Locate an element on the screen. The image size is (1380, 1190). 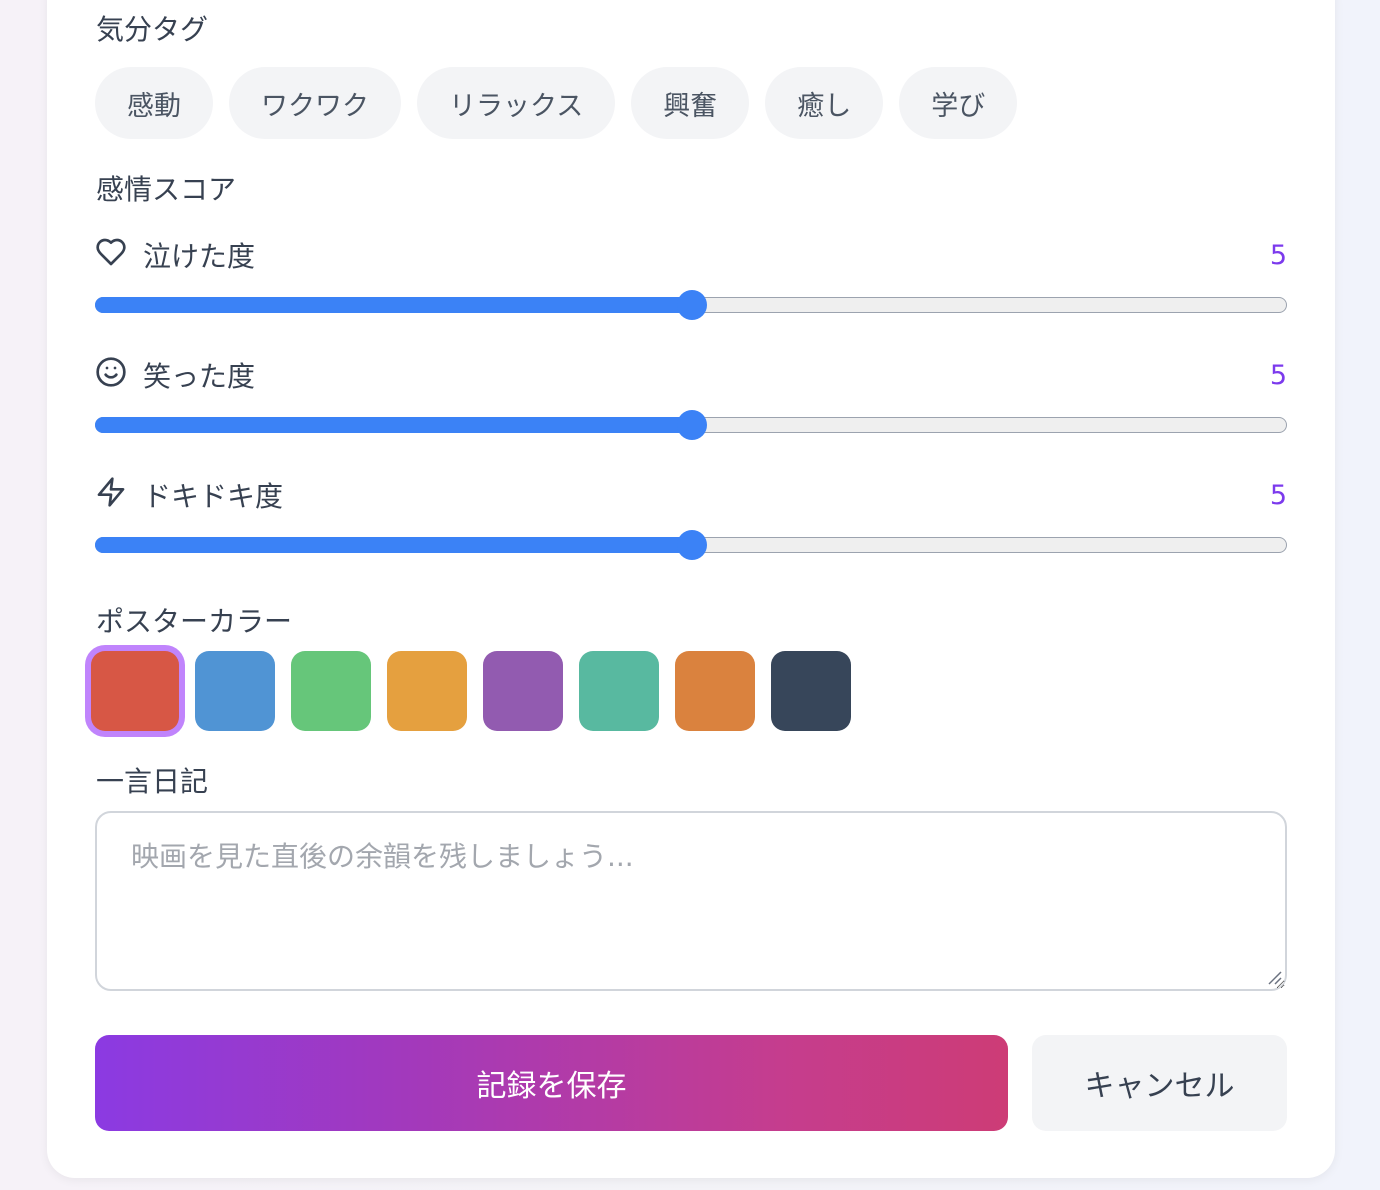
poster-color-label: ポスターカラー is located at coordinates (194, 621).